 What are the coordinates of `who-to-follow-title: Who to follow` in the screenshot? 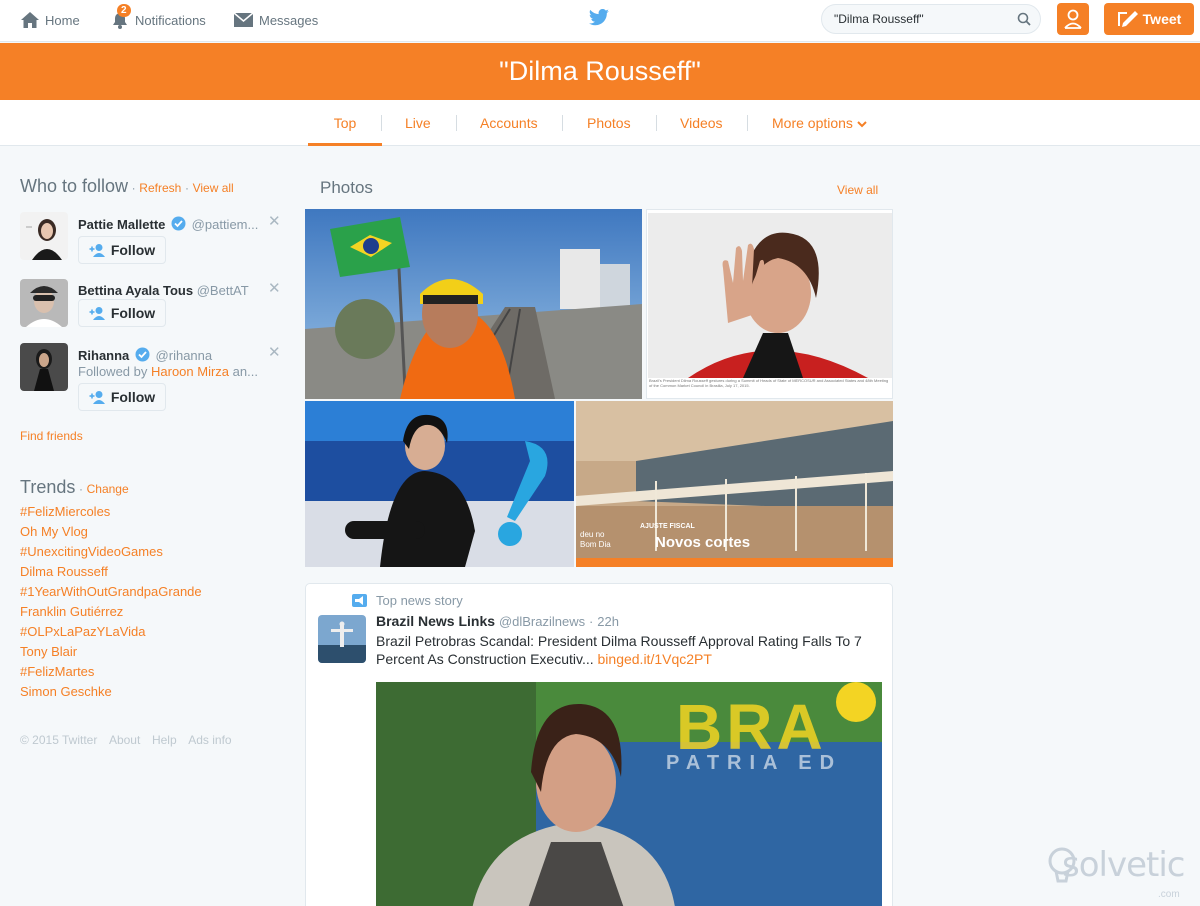 It's located at (74, 186).